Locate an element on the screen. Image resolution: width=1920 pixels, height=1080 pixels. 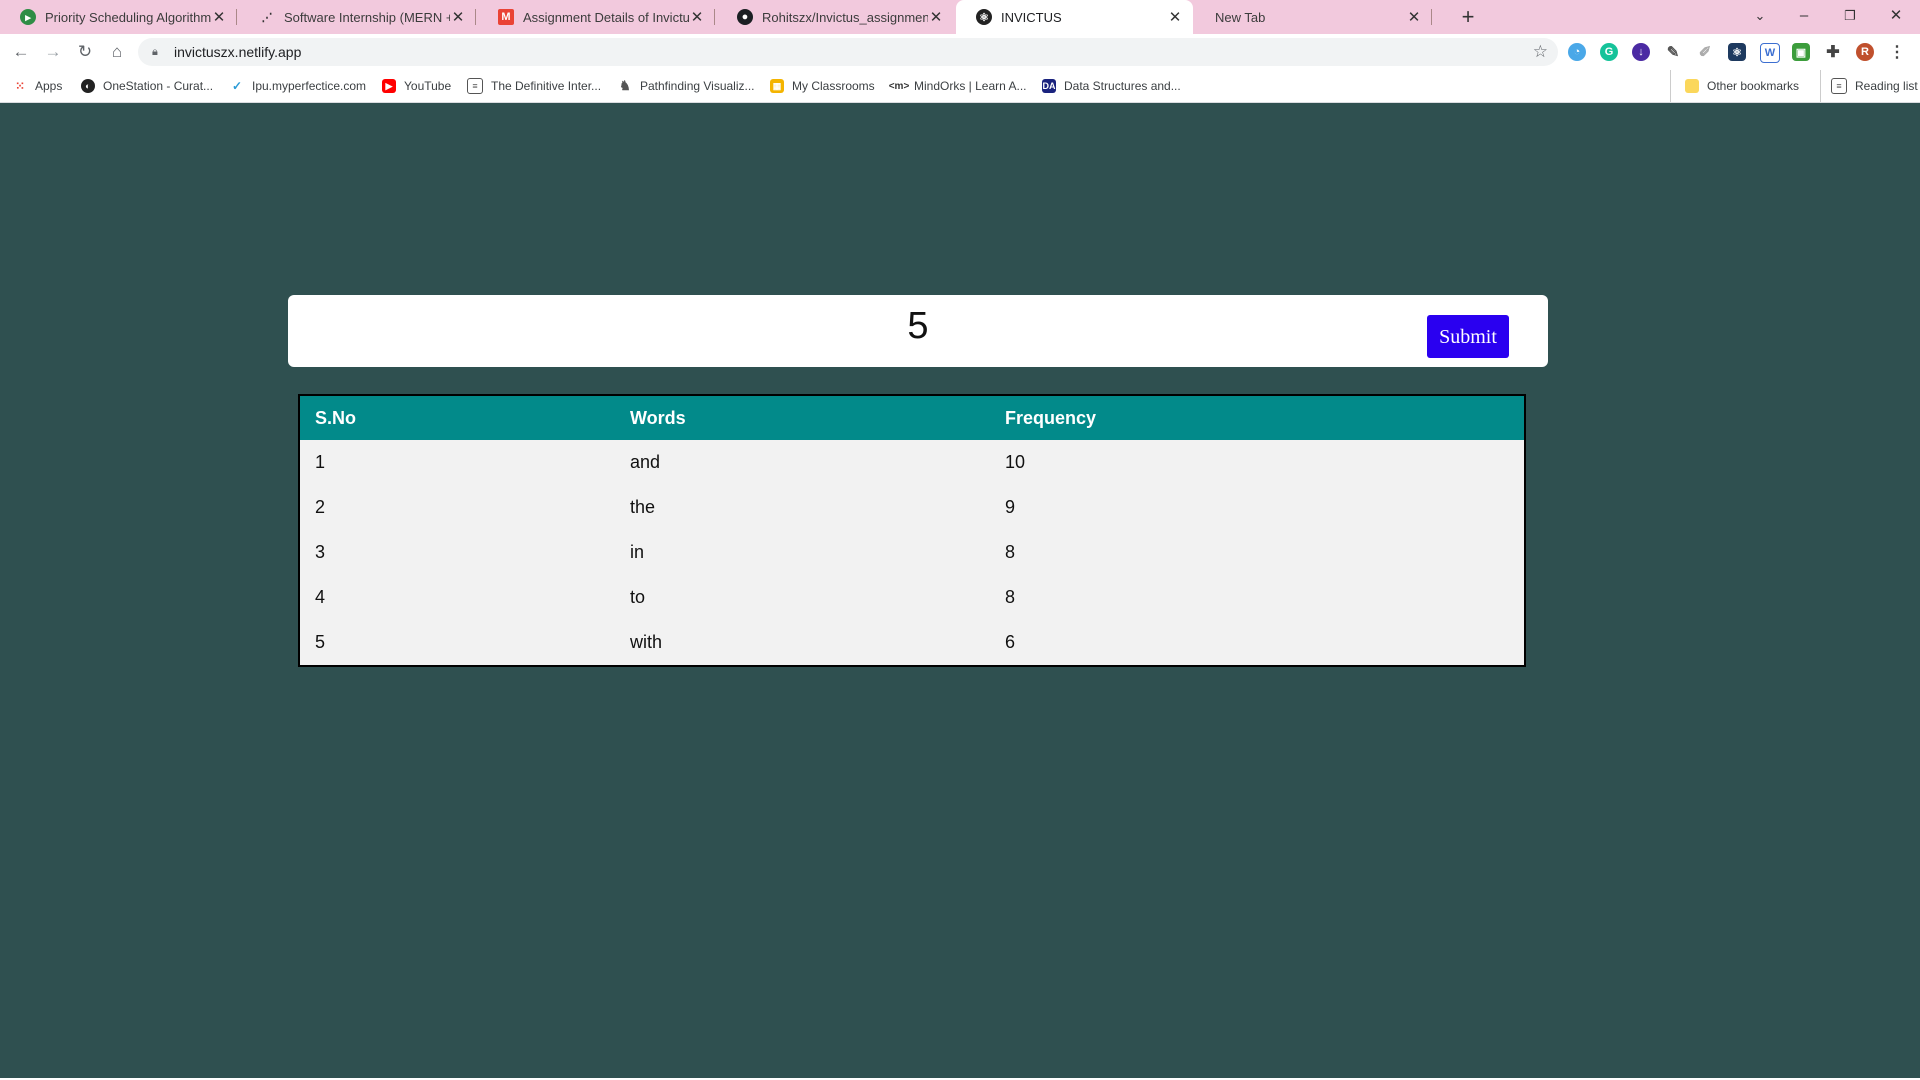
forward-arrow-icon: → is located at coordinates (53, 52).